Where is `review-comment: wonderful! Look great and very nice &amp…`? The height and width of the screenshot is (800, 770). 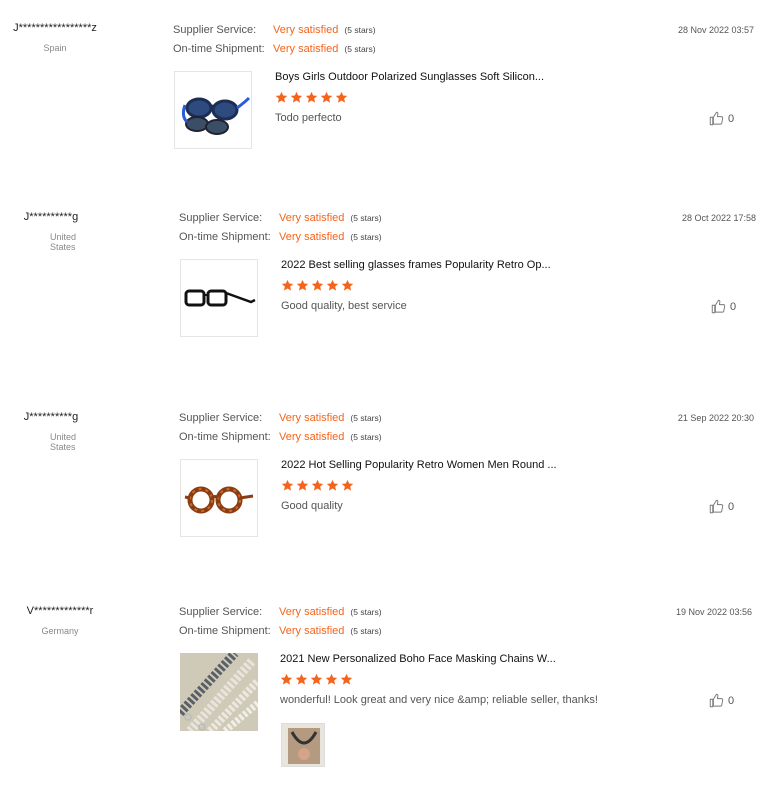
review-comment: wonderful! Look great and very nice &amp… is located at coordinates (439, 700).